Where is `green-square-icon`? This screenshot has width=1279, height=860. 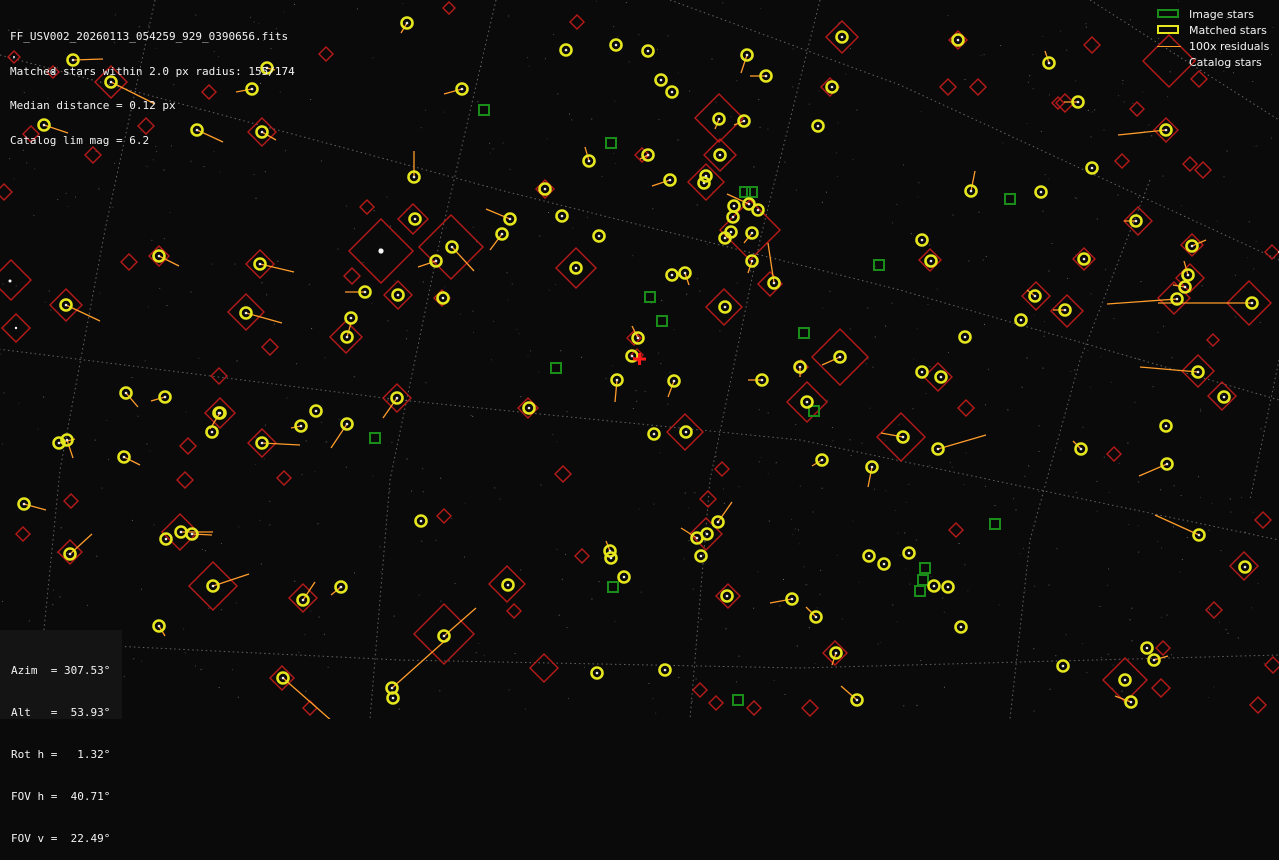
green-square-icon is located at coordinates (1170, 14).